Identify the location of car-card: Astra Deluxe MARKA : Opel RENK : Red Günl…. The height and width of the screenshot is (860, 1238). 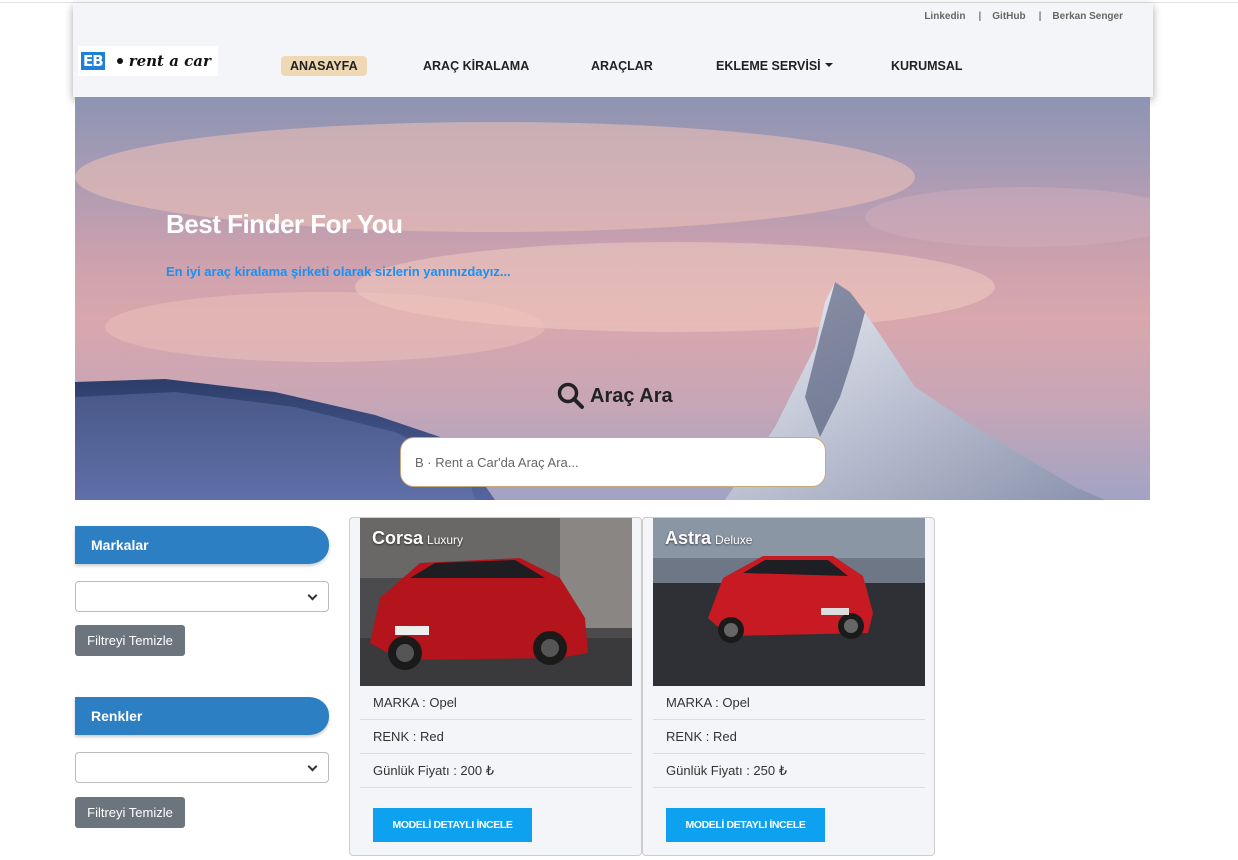
(788, 686).